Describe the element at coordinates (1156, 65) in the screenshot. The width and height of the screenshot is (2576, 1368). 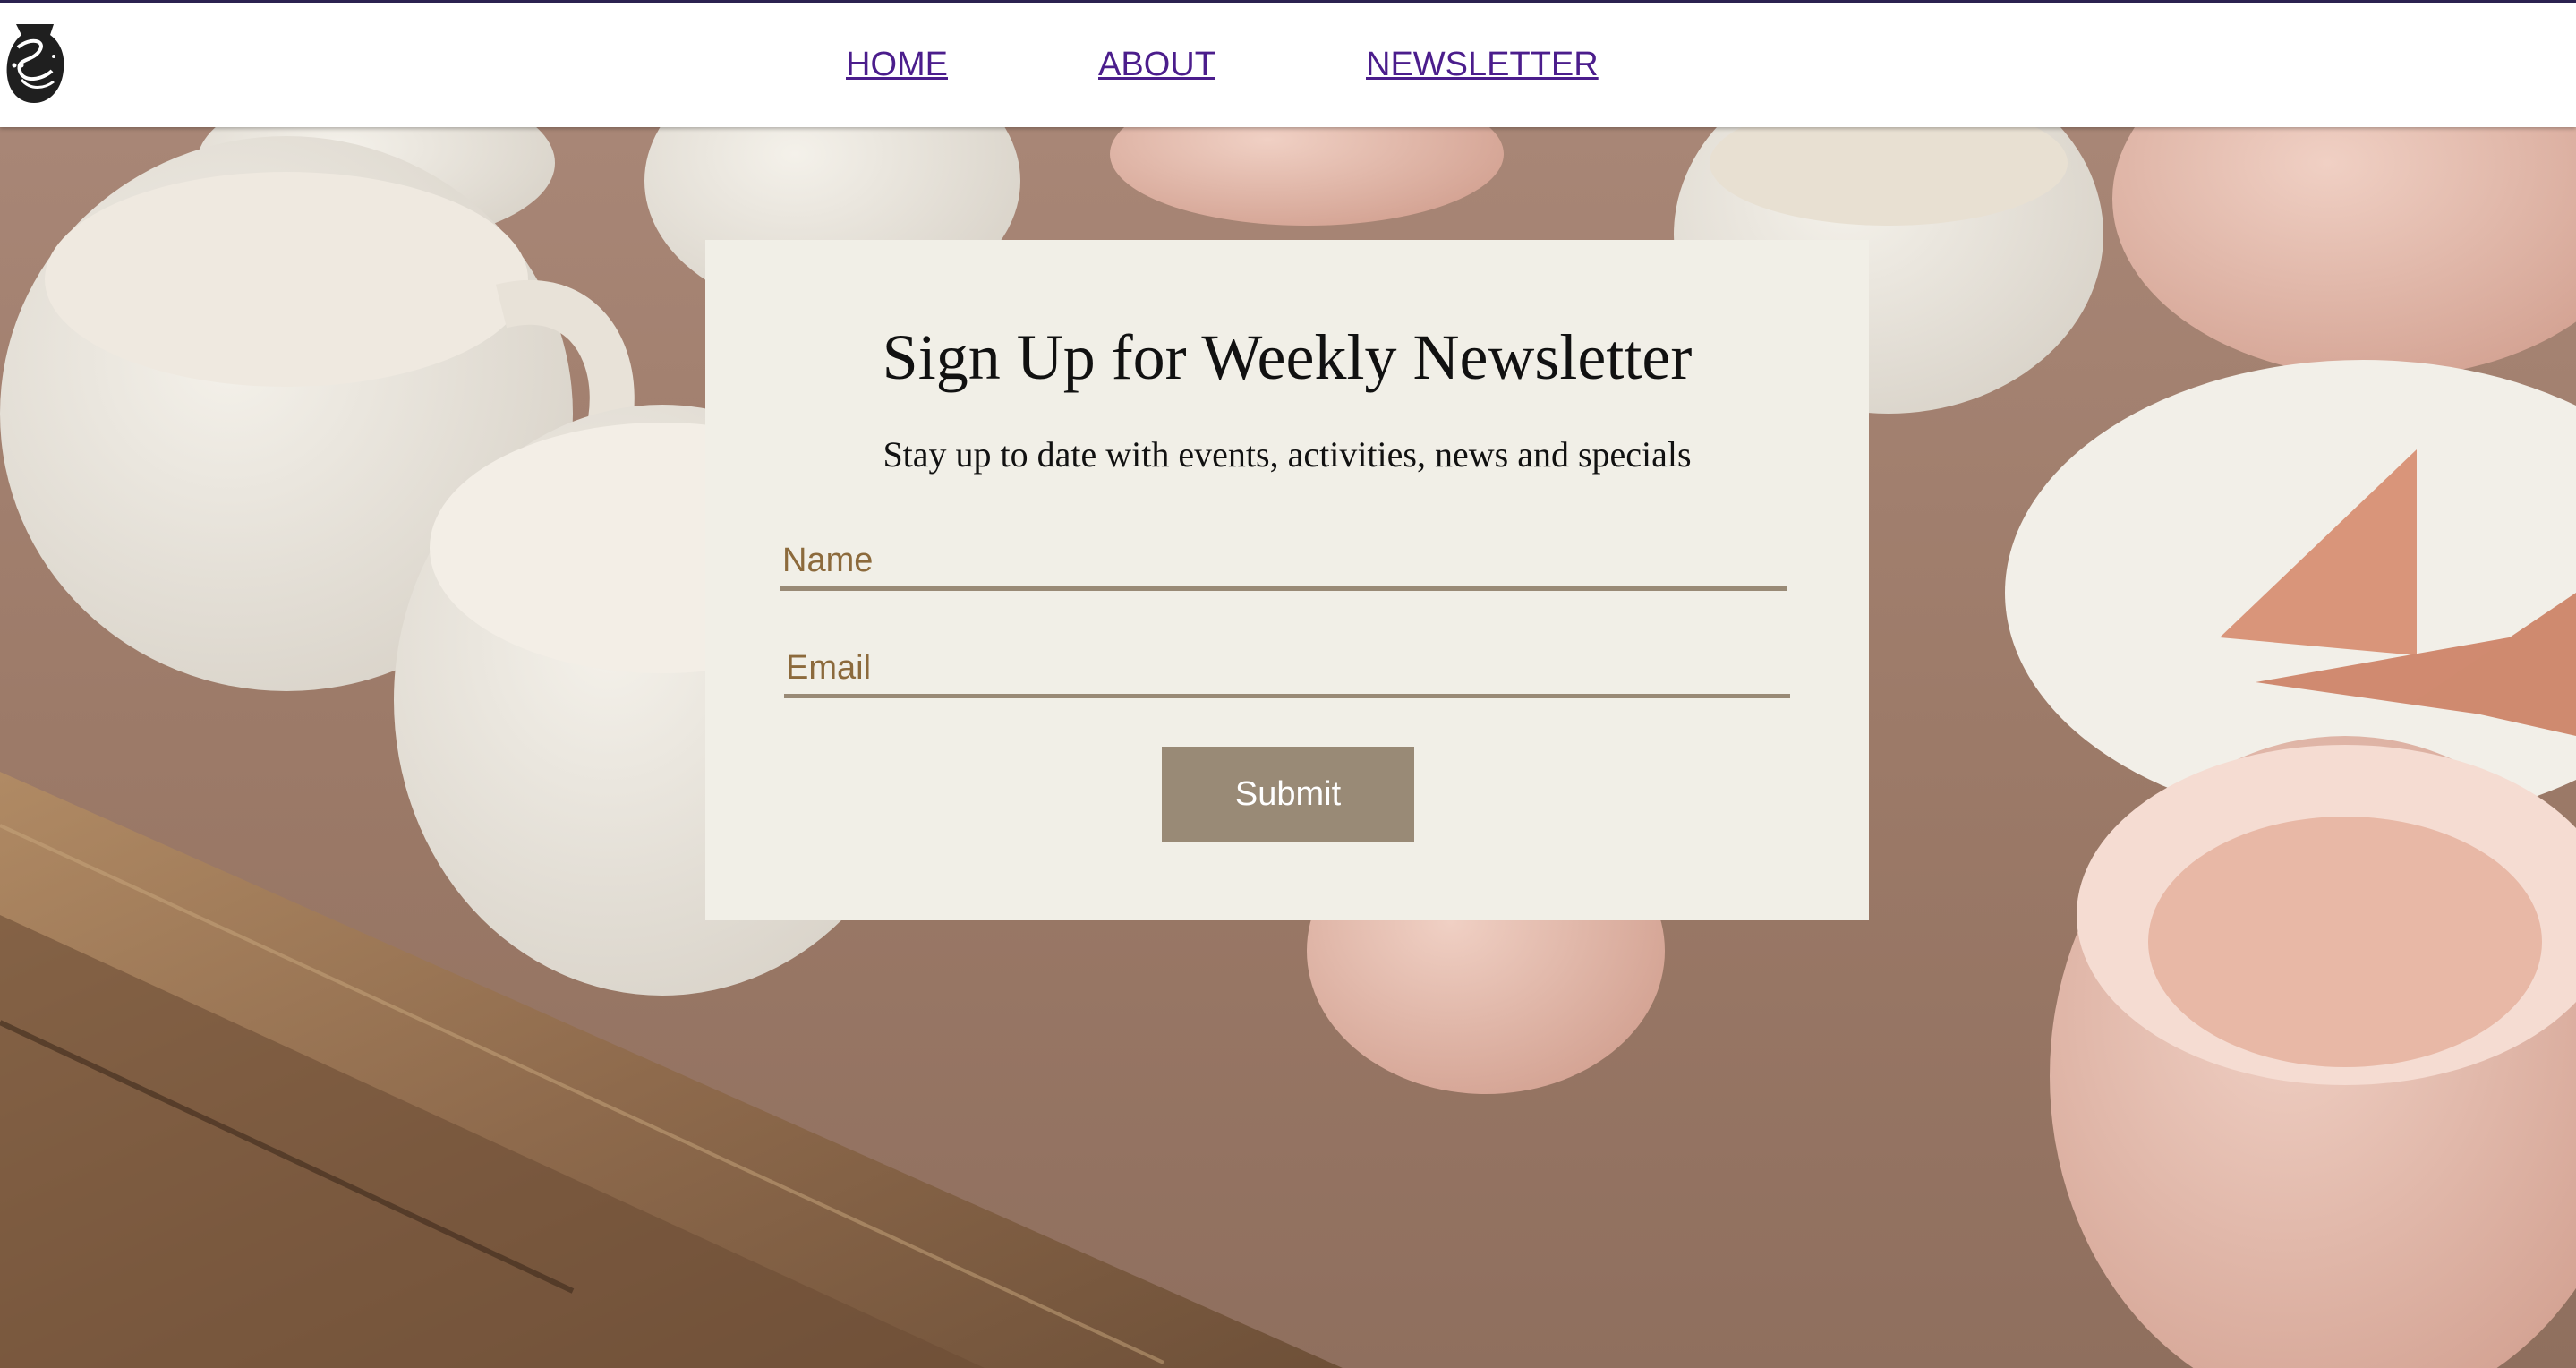
I see `nav-about-link: ABOUT` at that location.